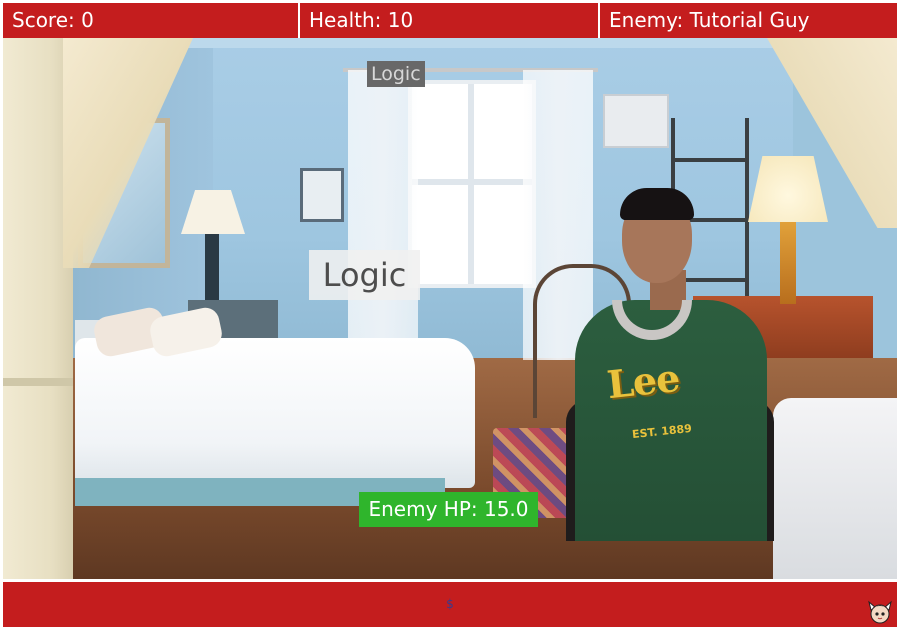 This screenshot has height=627, width=897. Describe the element at coordinates (322, 195) in the screenshot. I see `wall-picture` at that location.